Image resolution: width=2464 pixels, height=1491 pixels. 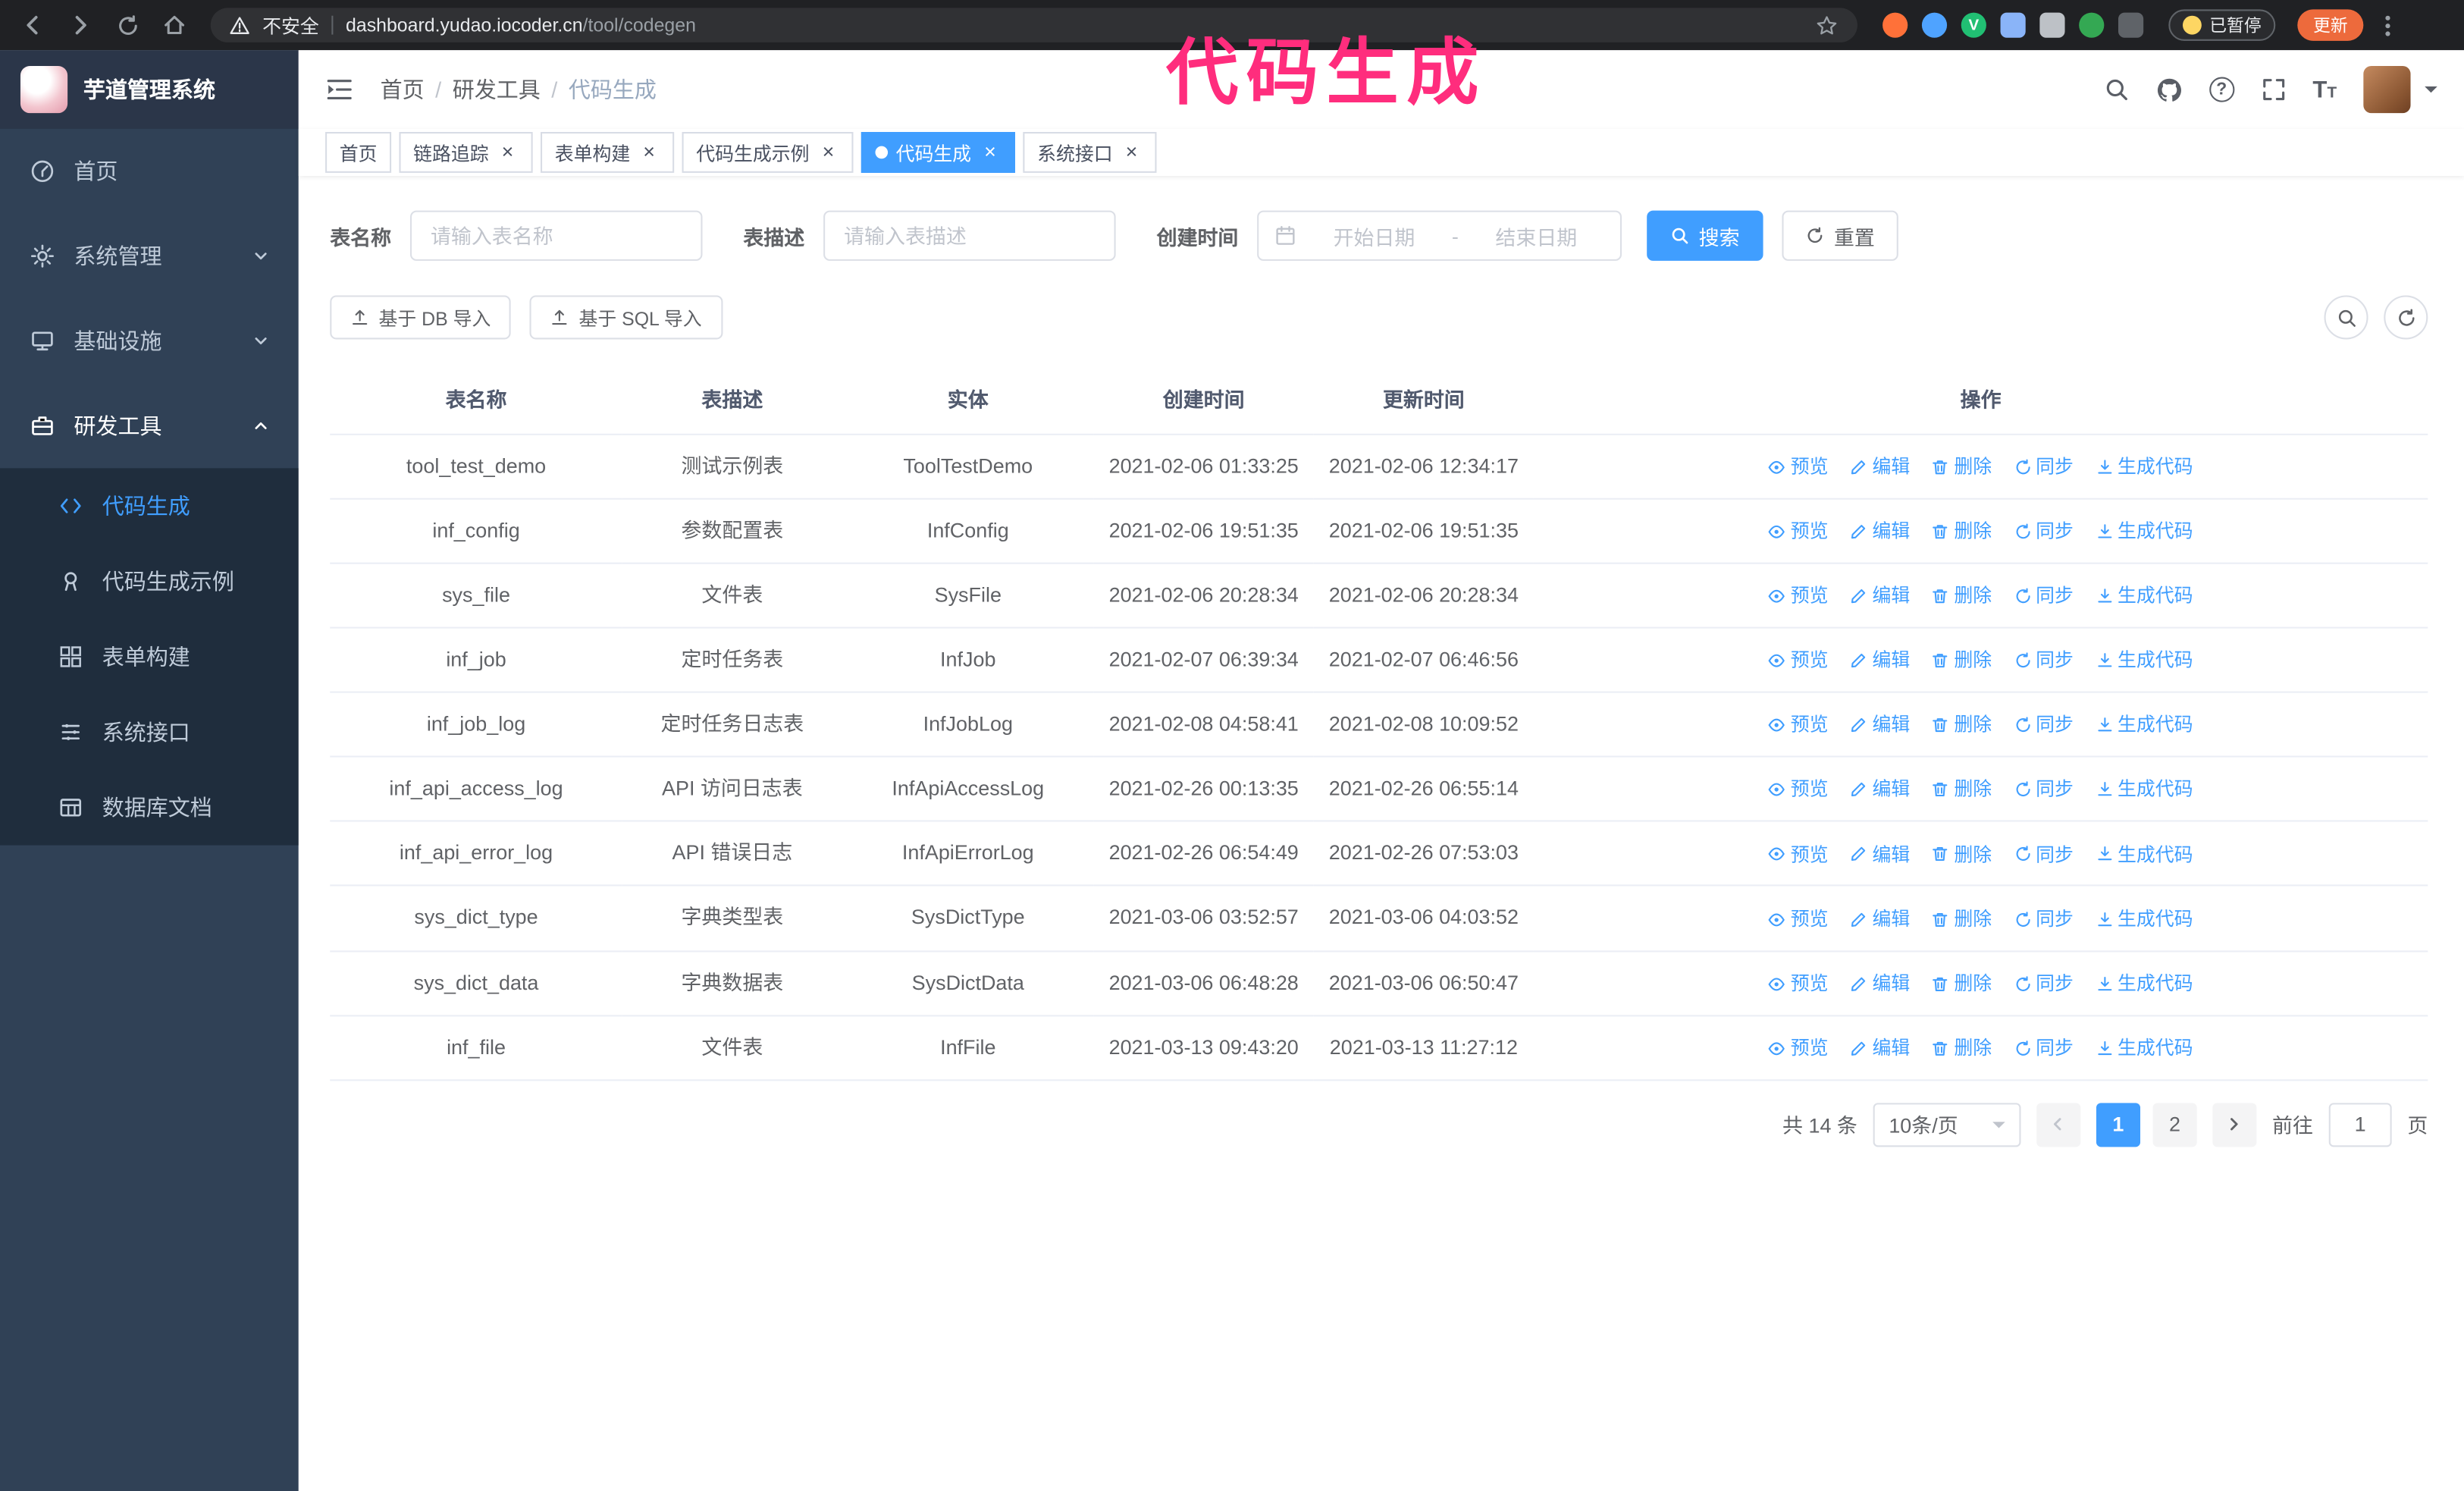 I want to click on collapse-sidebar-icon, so click(x=339, y=89).